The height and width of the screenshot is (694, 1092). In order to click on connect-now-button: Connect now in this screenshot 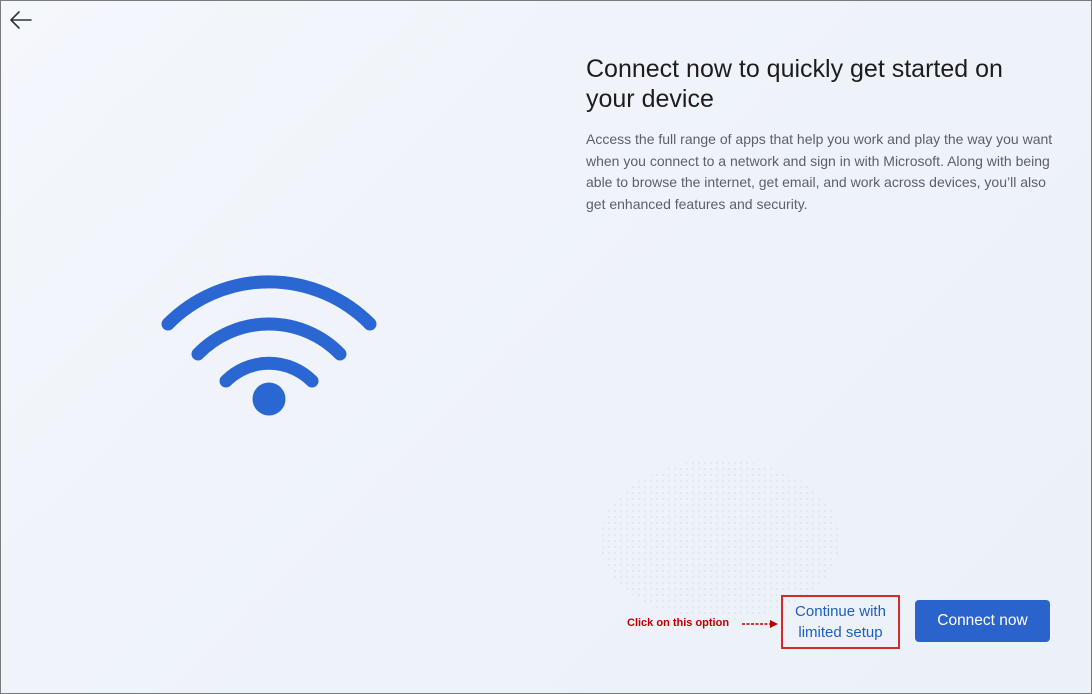, I will do `click(982, 621)`.